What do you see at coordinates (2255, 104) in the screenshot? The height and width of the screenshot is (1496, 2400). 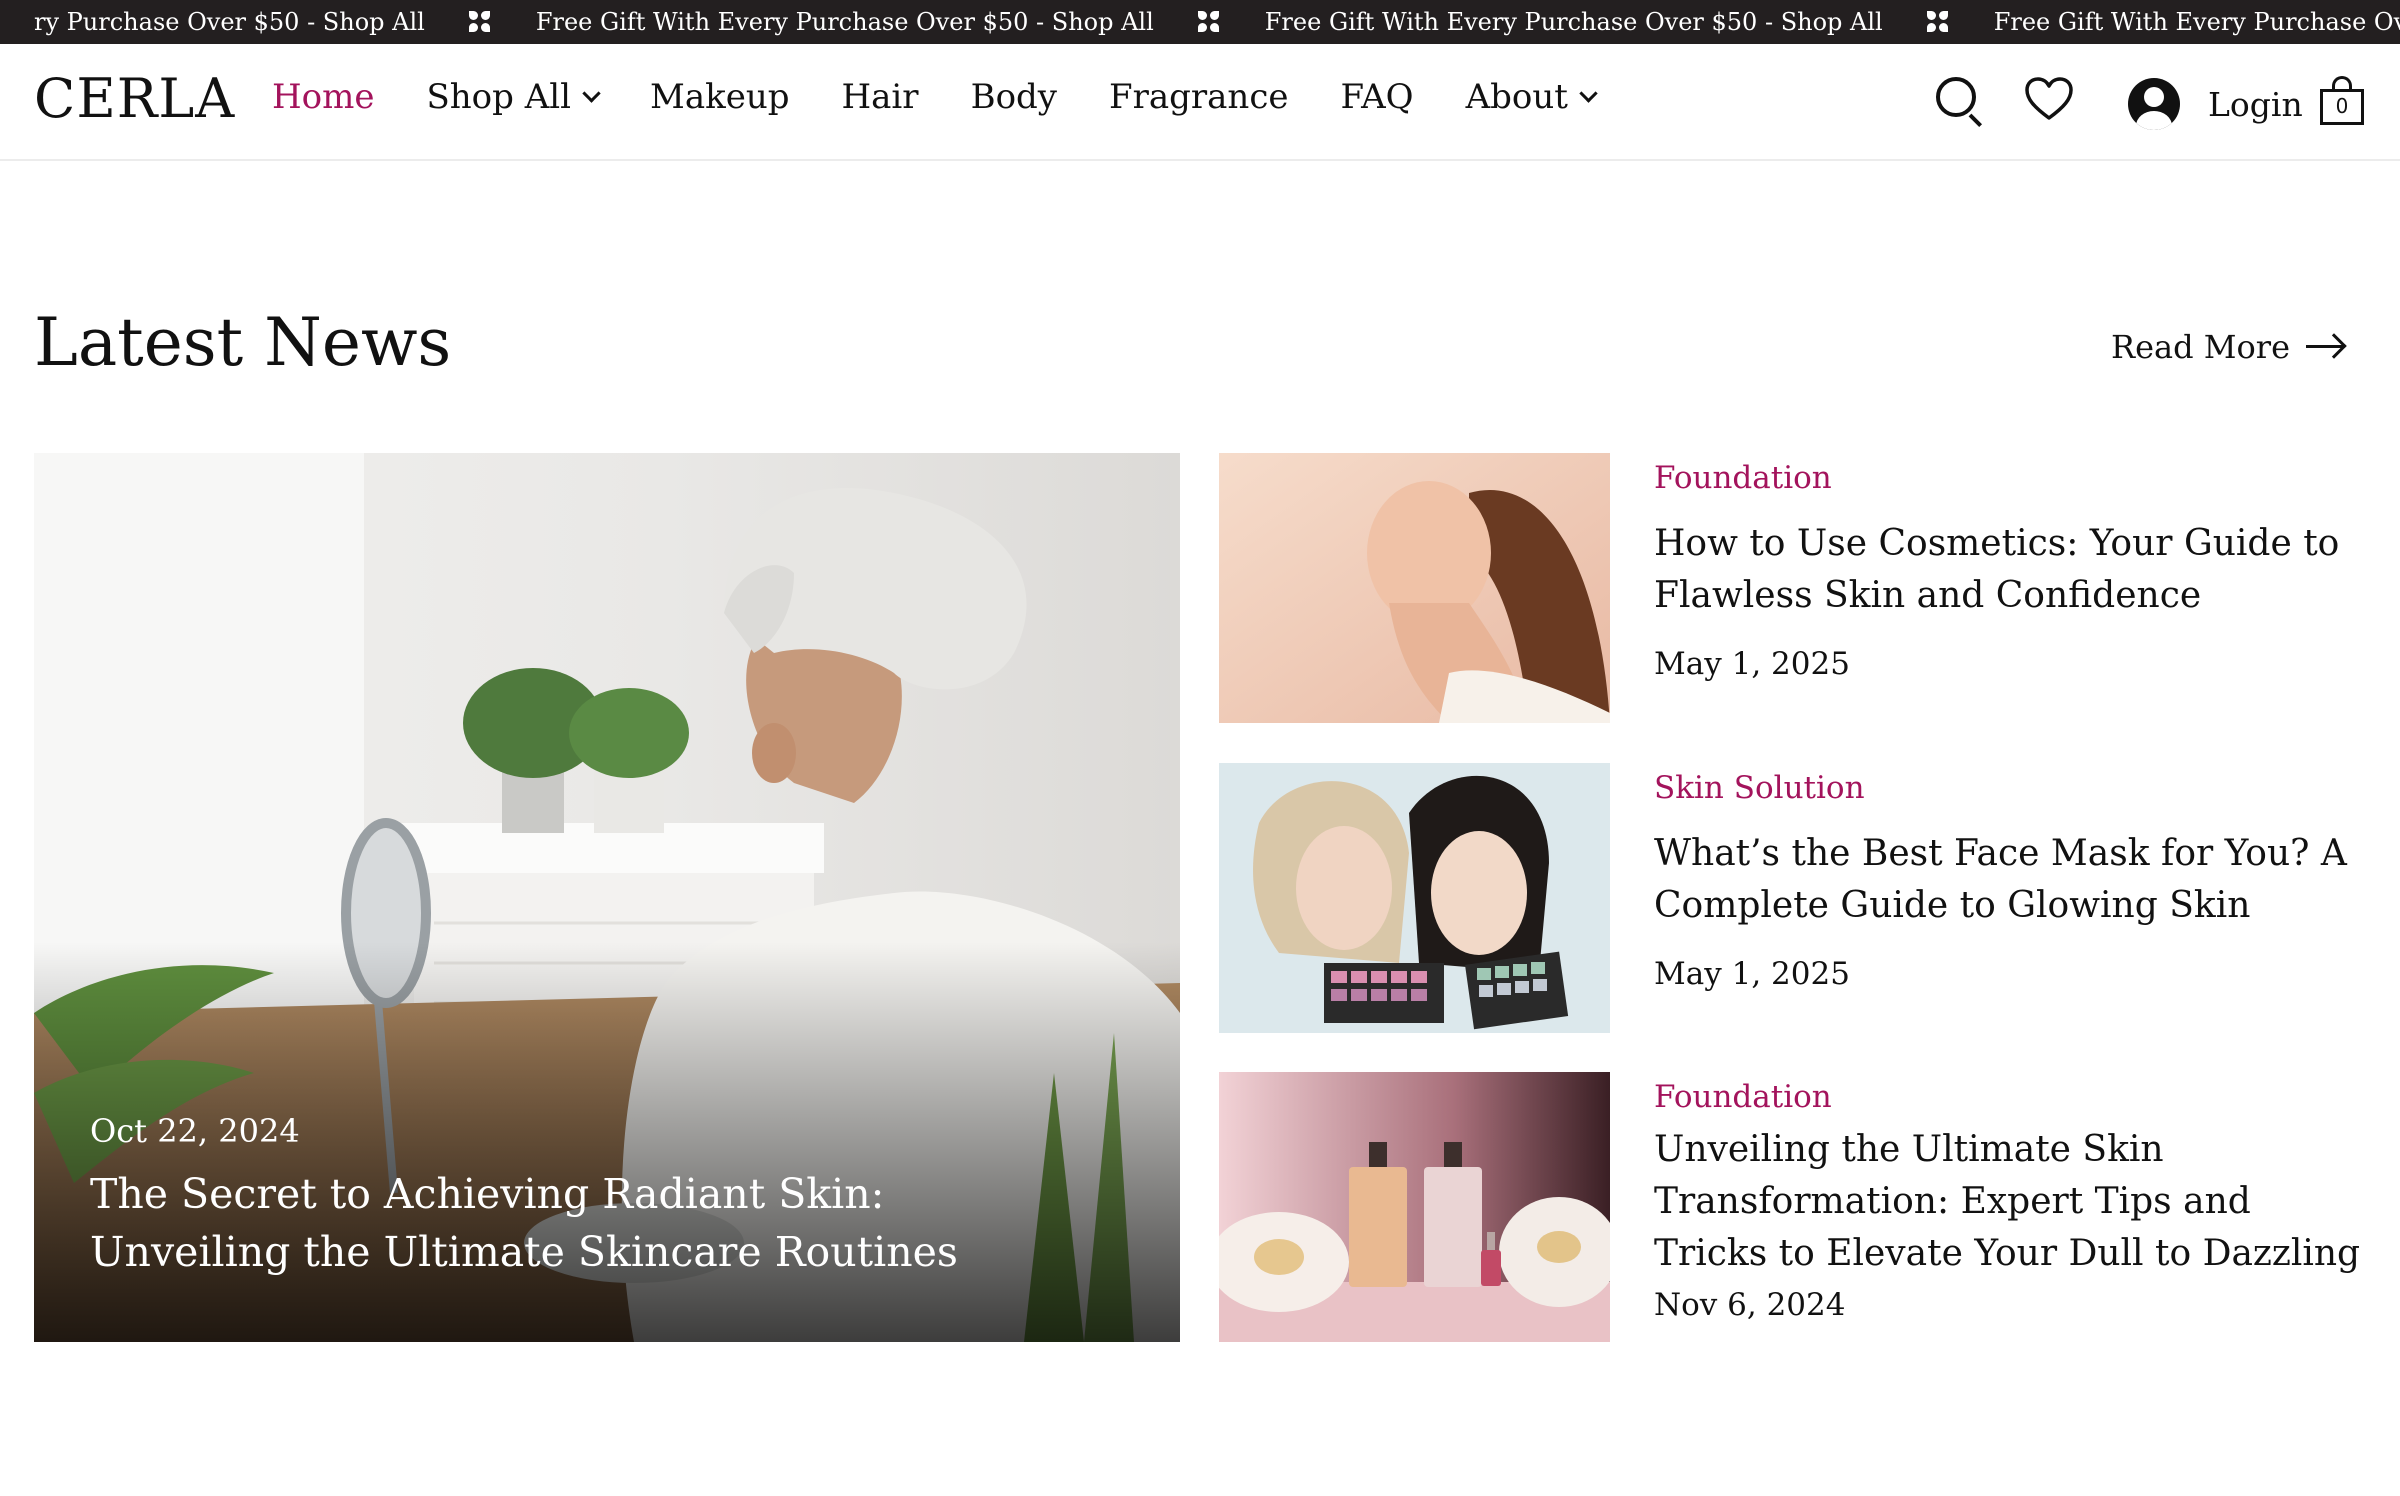 I see `login-link: Login` at bounding box center [2255, 104].